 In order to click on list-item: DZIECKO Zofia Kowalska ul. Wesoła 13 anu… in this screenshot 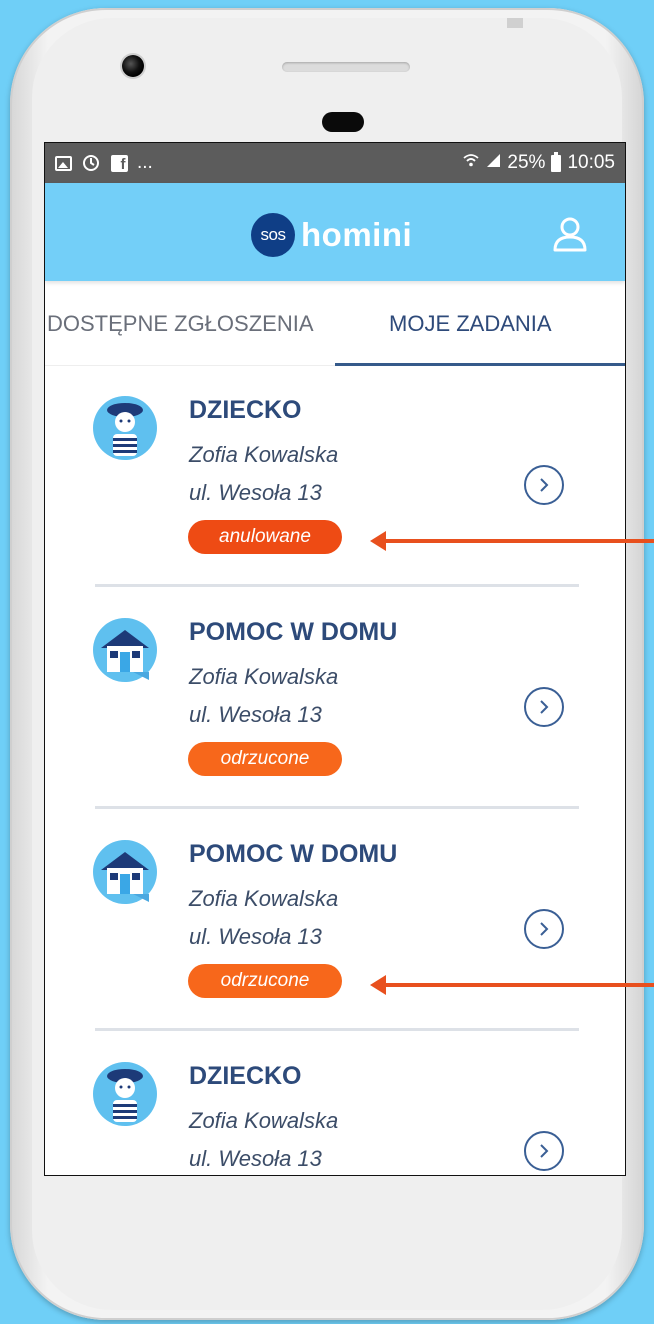, I will do `click(335, 477)`.